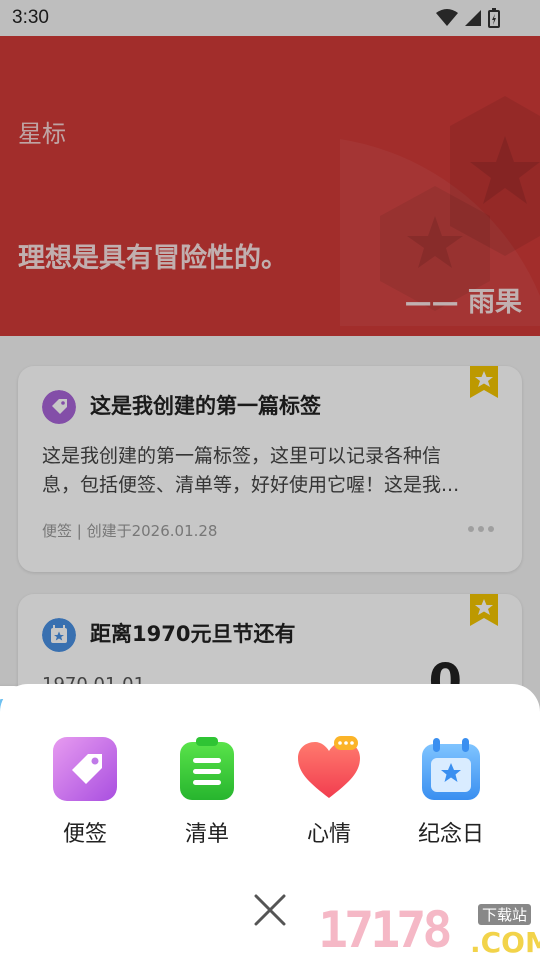  Describe the element at coordinates (451, 769) in the screenshot. I see `calendar-star-icon` at that location.